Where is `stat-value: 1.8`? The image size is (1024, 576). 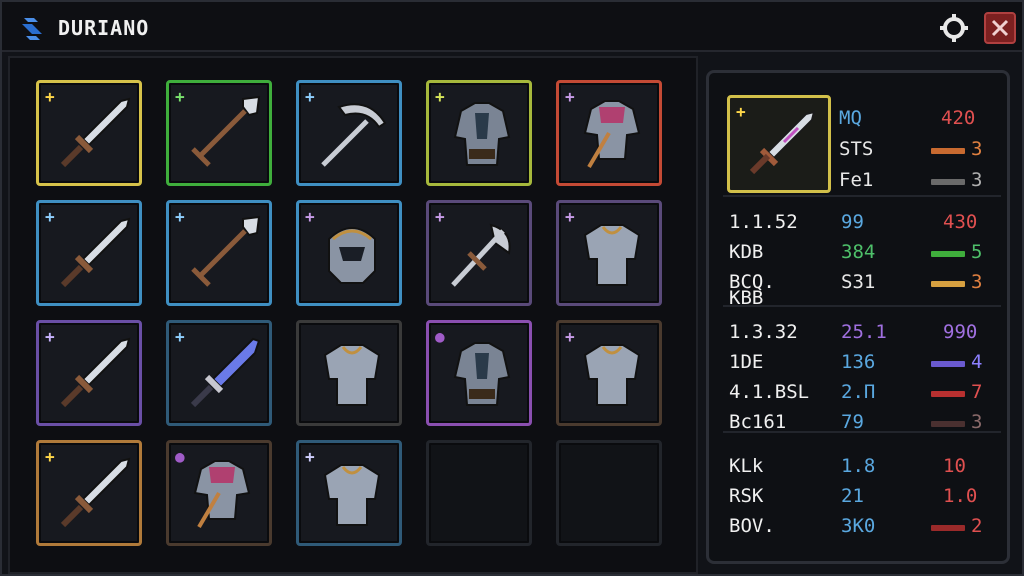 stat-value: 1.8 is located at coordinates (858, 466).